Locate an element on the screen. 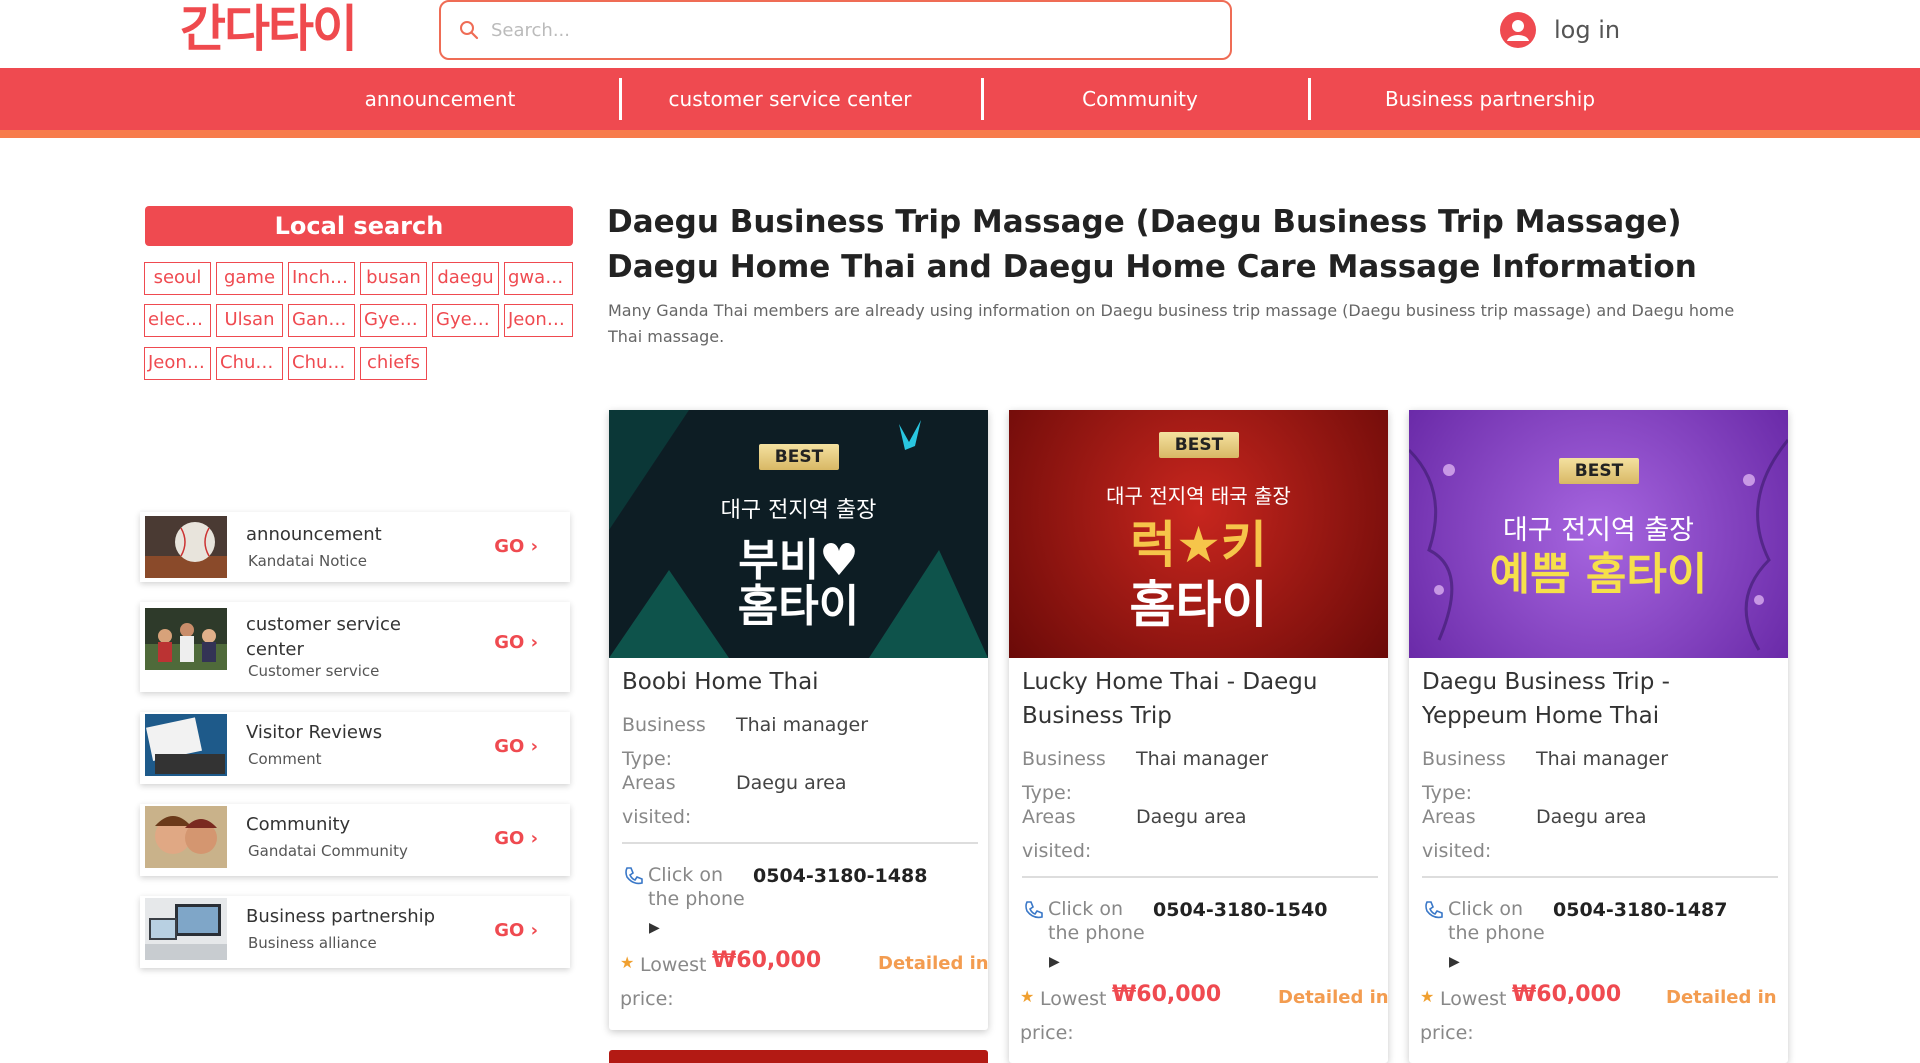  sidebar-link-subtitle: Kandatai Notice is located at coordinates (307, 561).